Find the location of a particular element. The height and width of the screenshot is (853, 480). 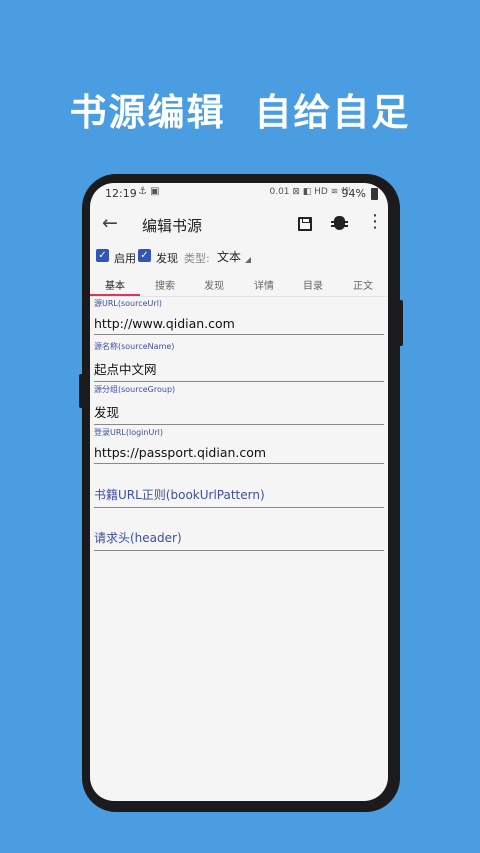

debug-bug-icon is located at coordinates (339, 223).